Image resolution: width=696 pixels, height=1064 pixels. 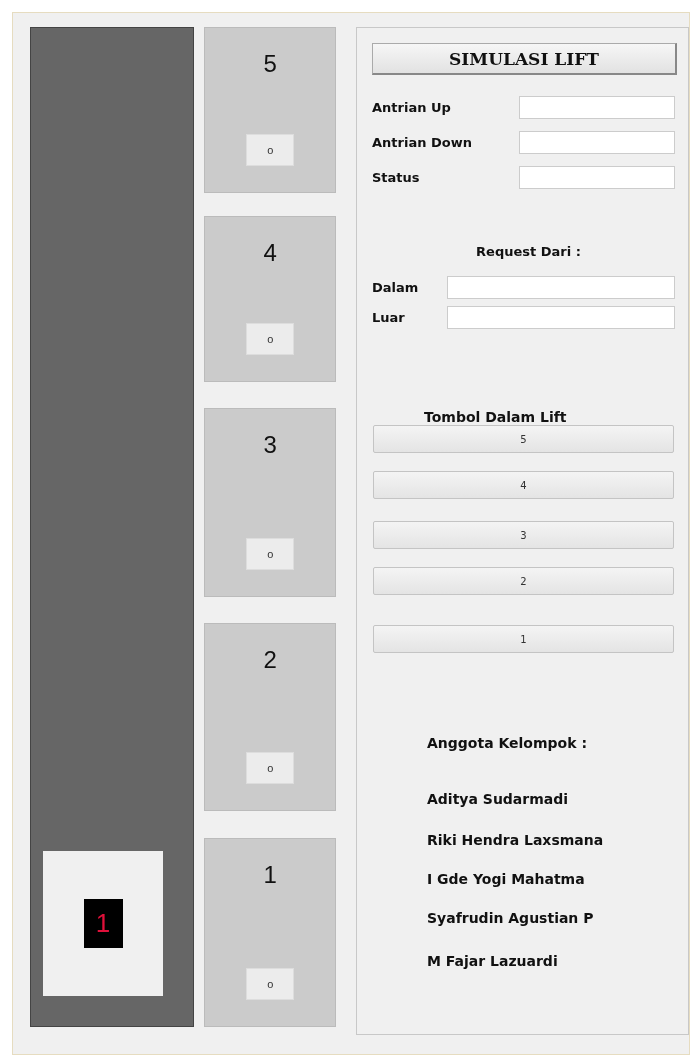 What do you see at coordinates (495, 417) in the screenshot?
I see `section-heading: Tombol Dalam Lift` at bounding box center [495, 417].